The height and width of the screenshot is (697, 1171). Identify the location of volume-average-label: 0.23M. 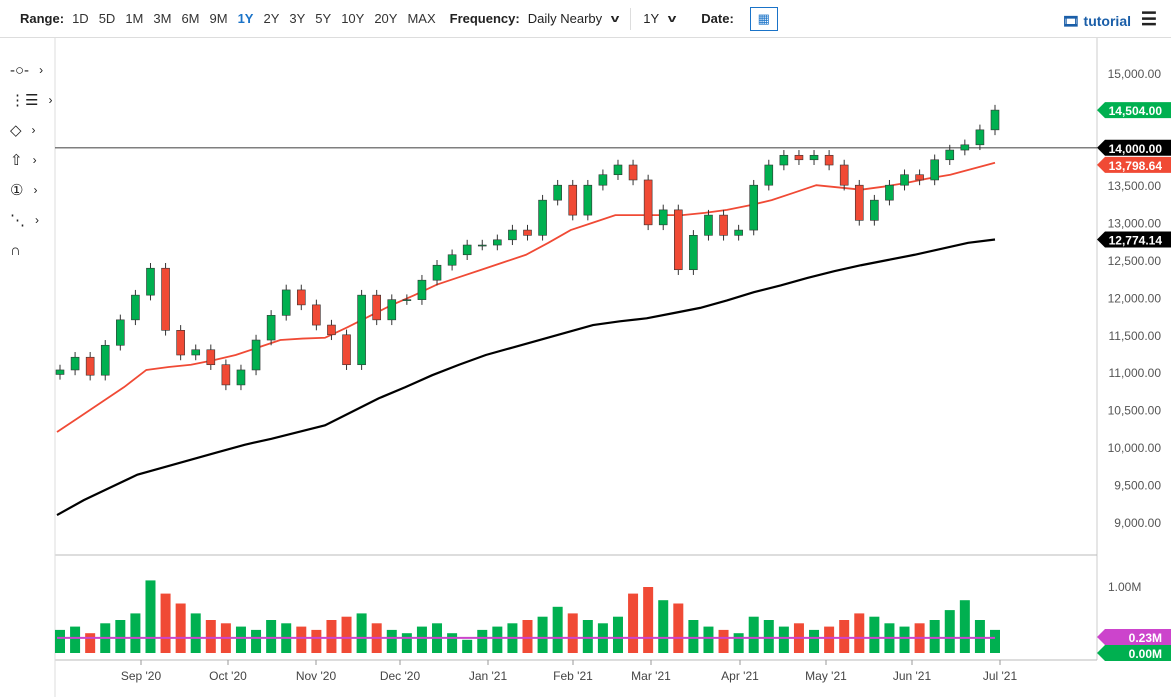
(1145, 638).